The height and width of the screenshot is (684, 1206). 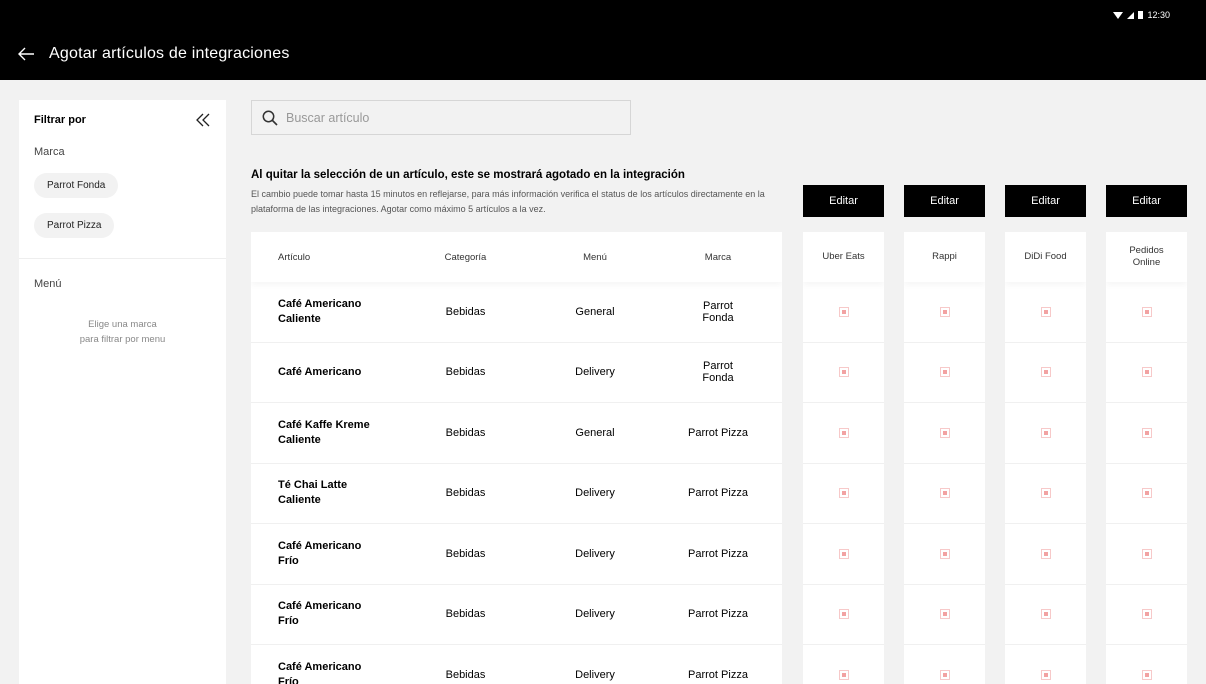 I want to click on brand-label: Marca, so click(x=49, y=152).